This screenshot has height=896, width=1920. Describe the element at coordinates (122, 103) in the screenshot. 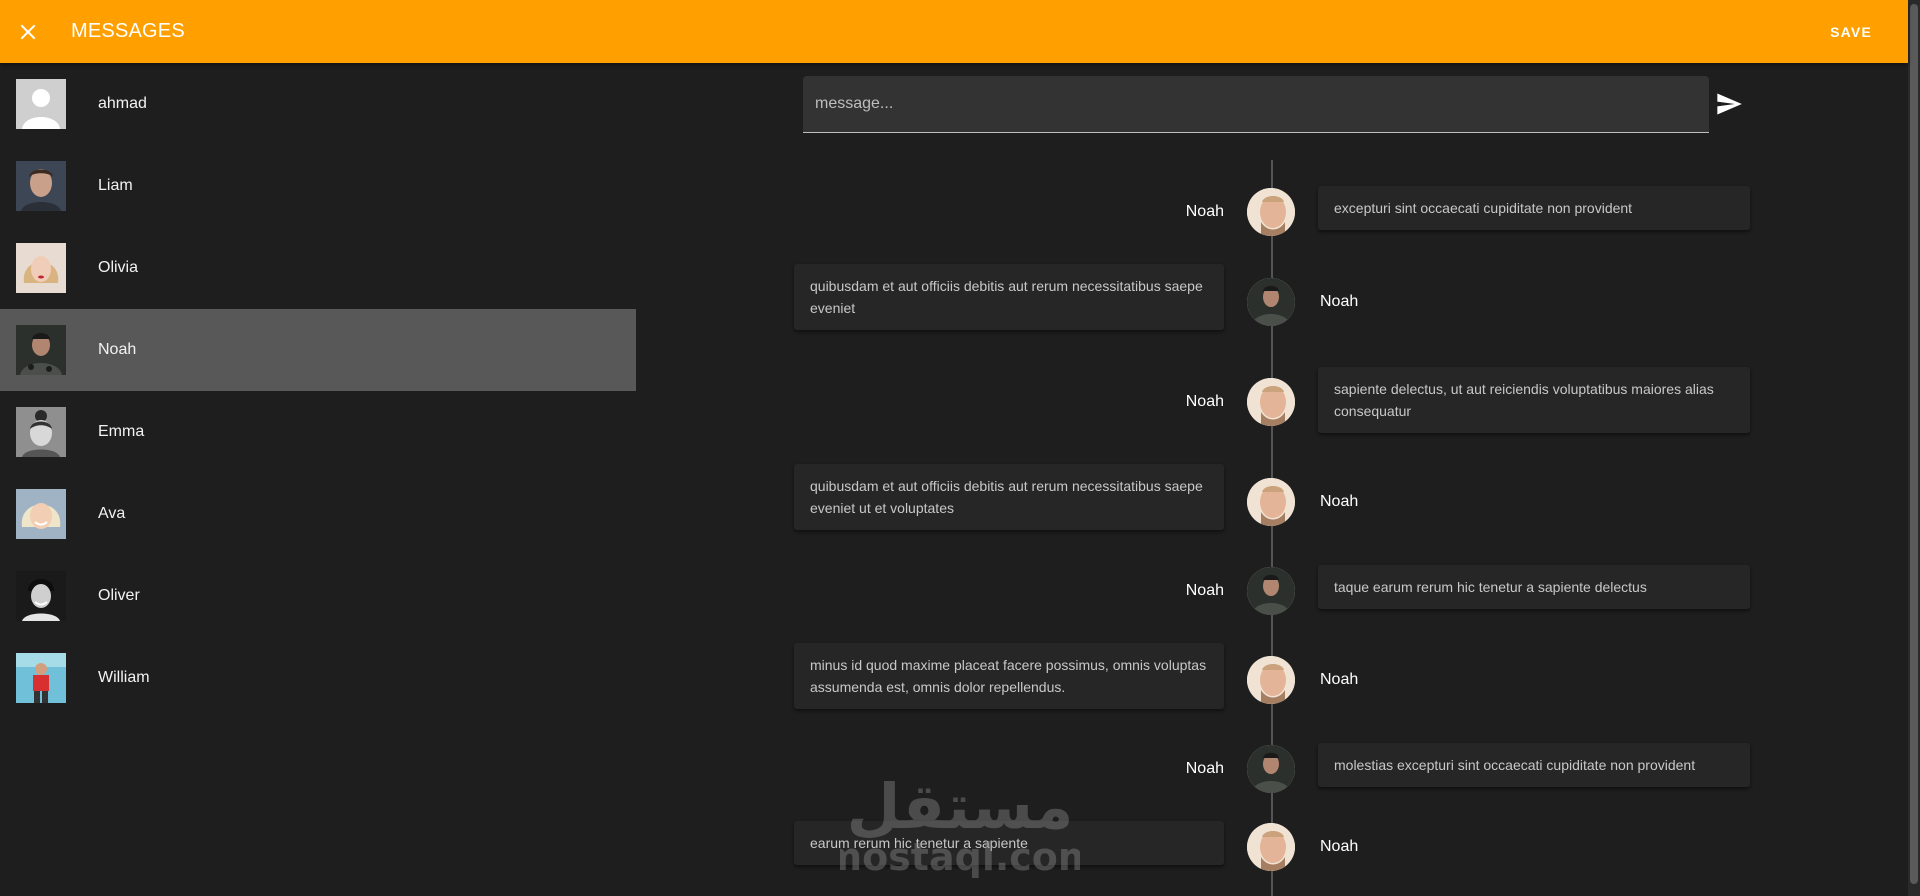

I see `contact-name: ahmad` at that location.